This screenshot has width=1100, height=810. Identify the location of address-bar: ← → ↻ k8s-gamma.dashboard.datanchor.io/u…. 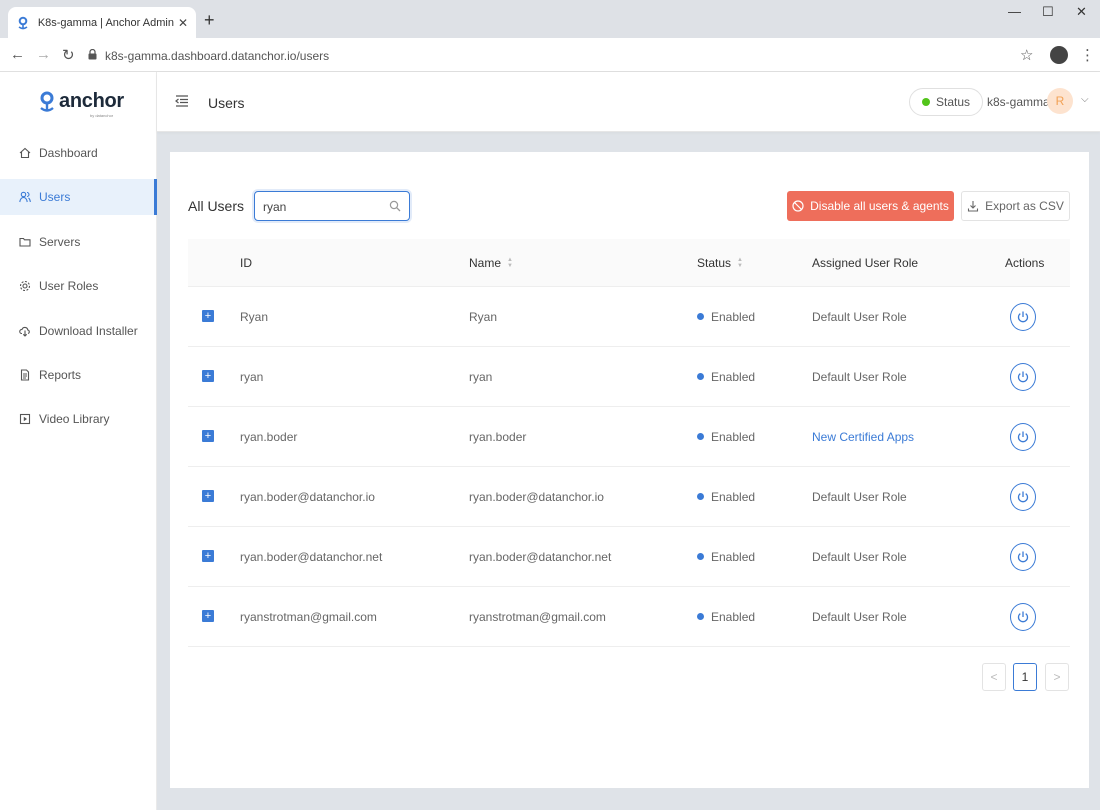
(550, 55).